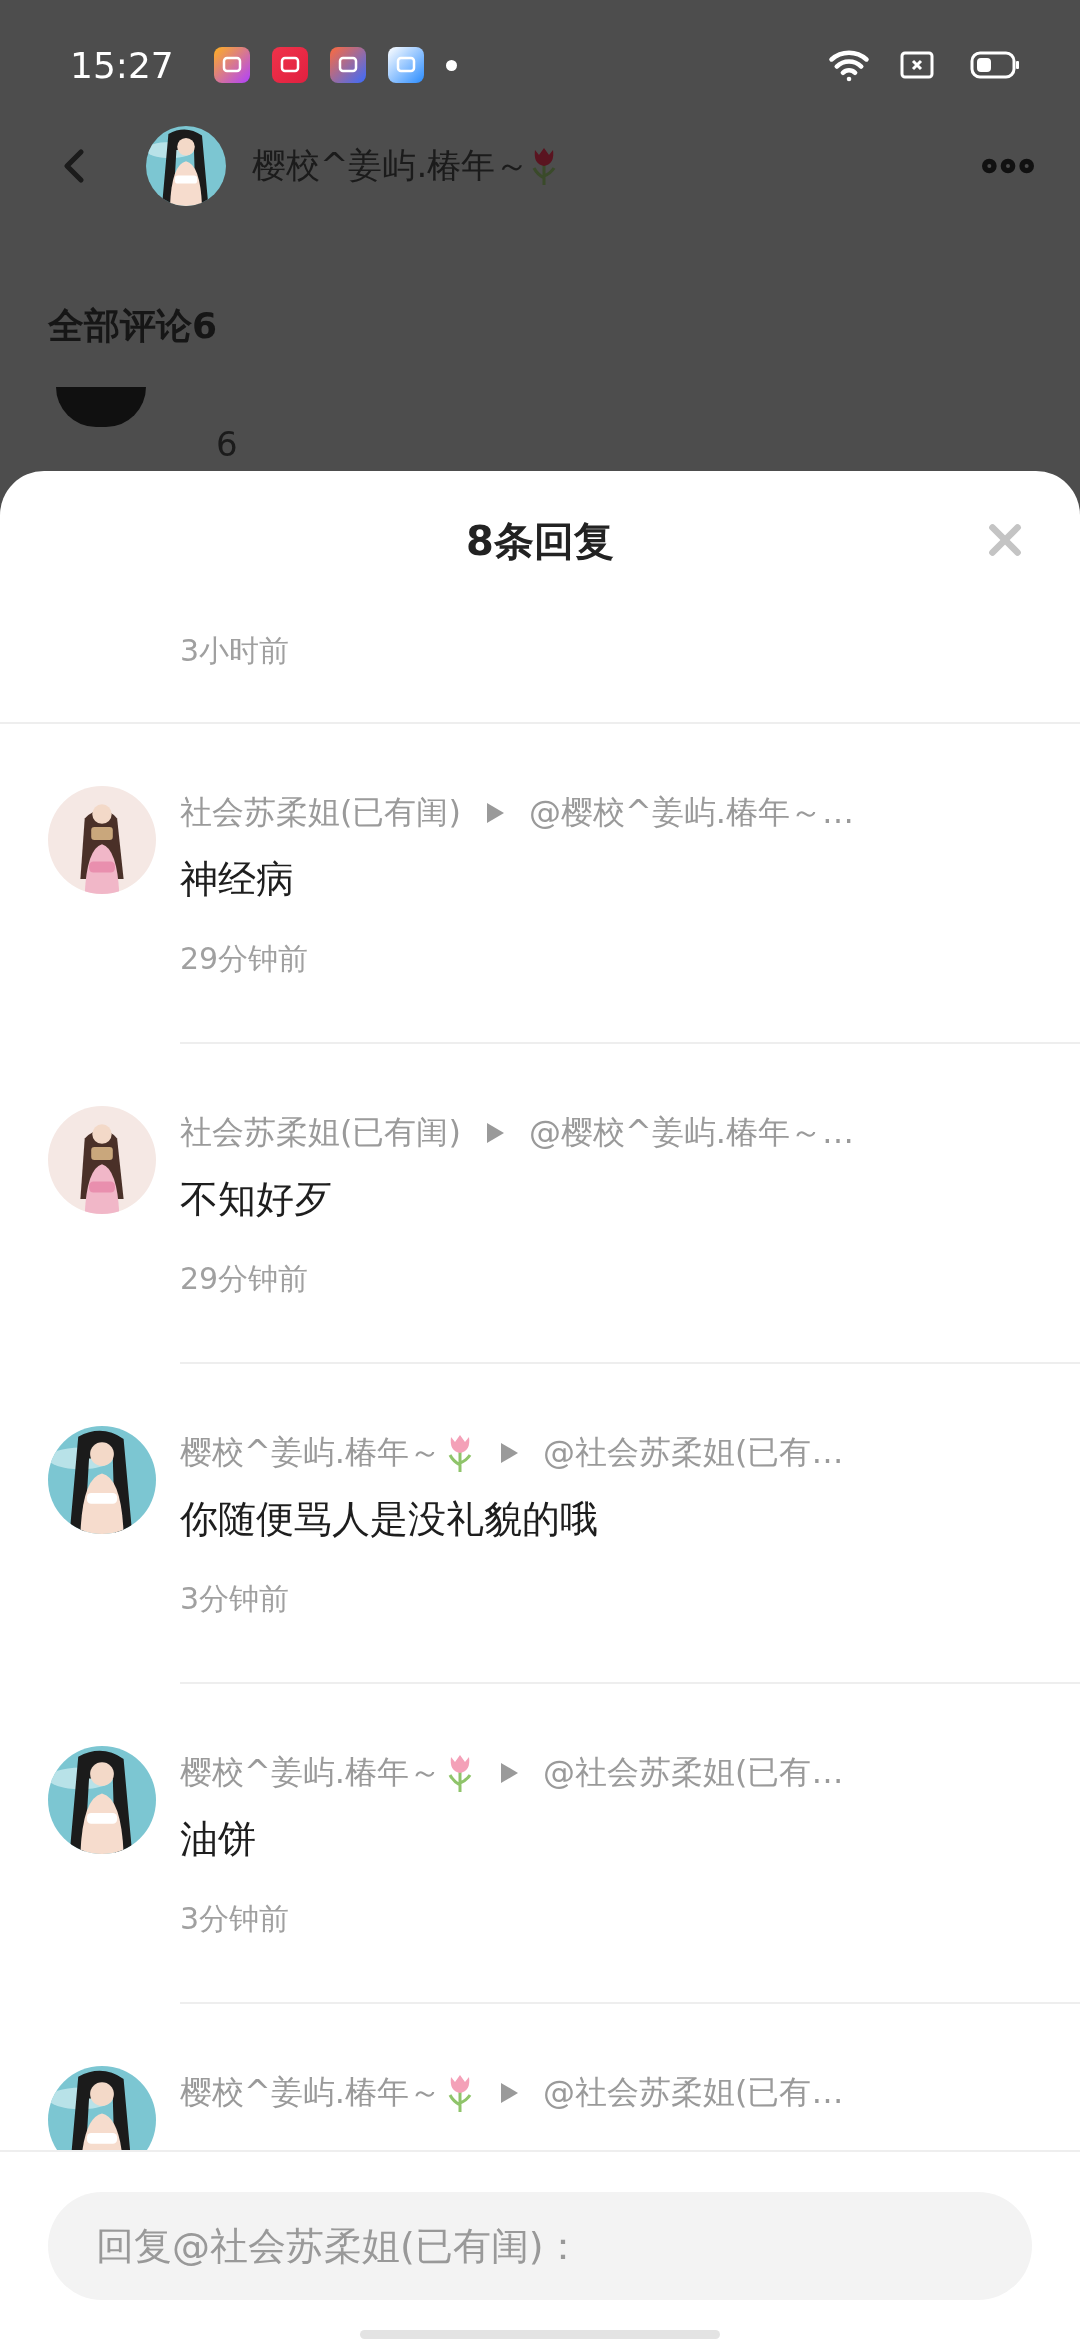  I want to click on battery-icon, so click(995, 65).